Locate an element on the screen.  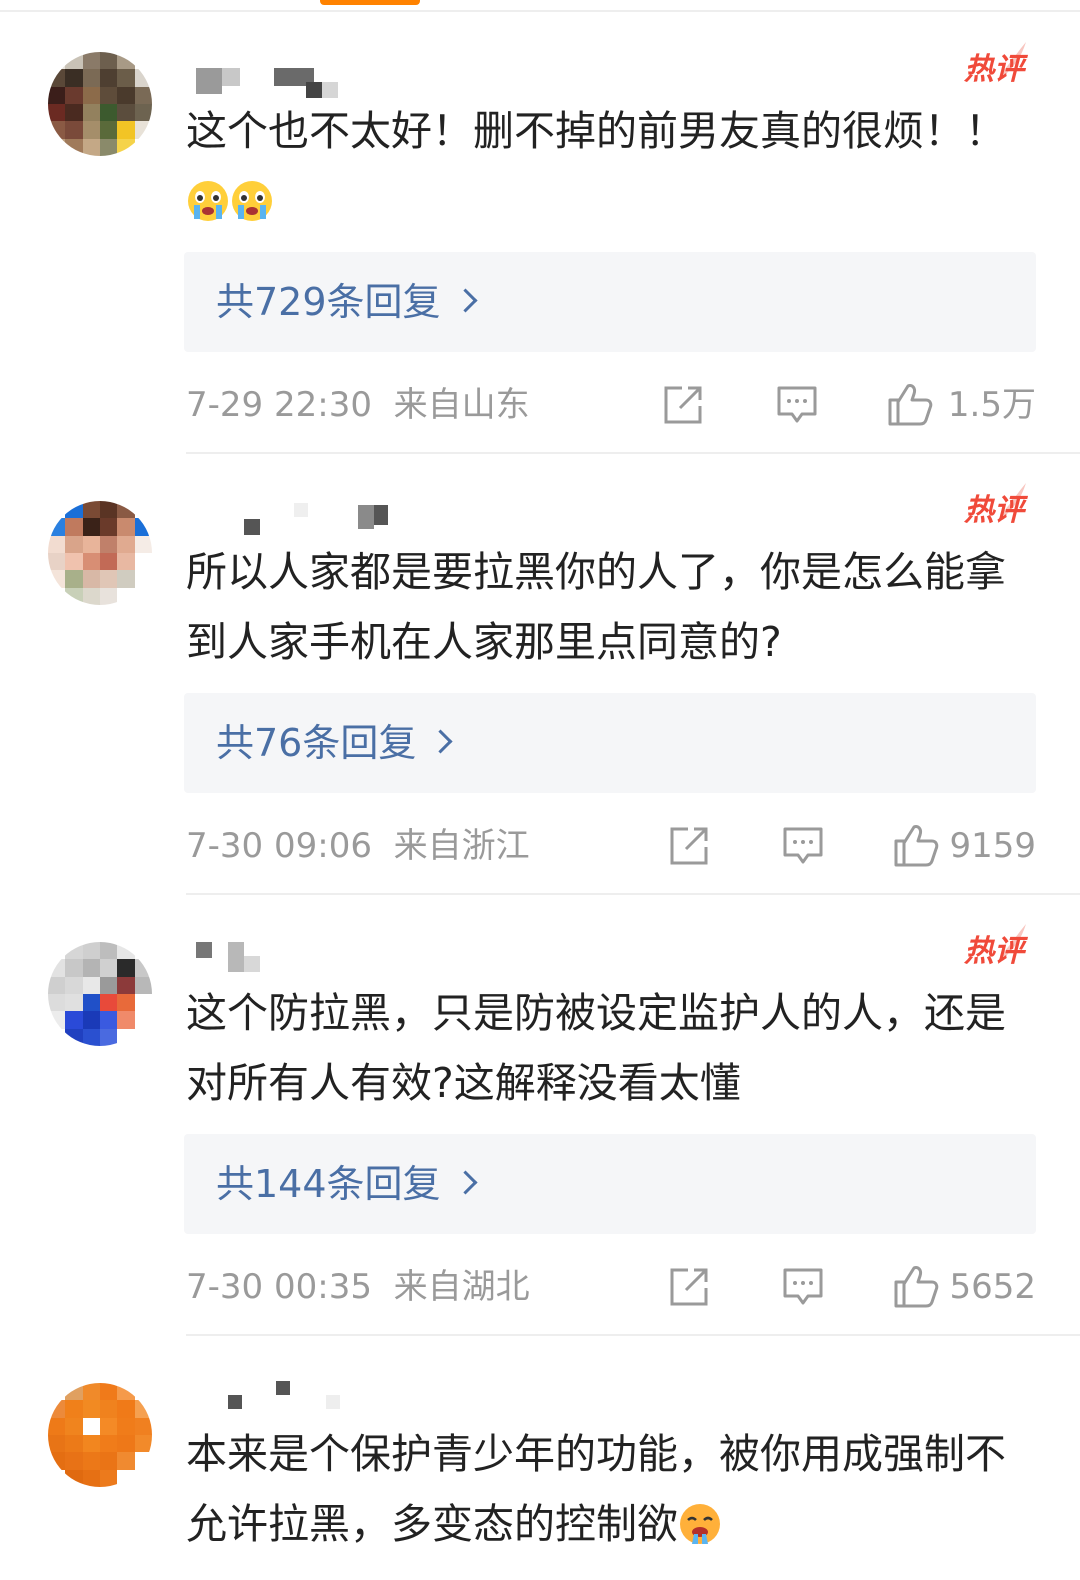
comment-text: 这个防拉黑，只是防被设定监护人的人，还是对所有人有效?这解释没看太懂 is located at coordinates (616, 1048).